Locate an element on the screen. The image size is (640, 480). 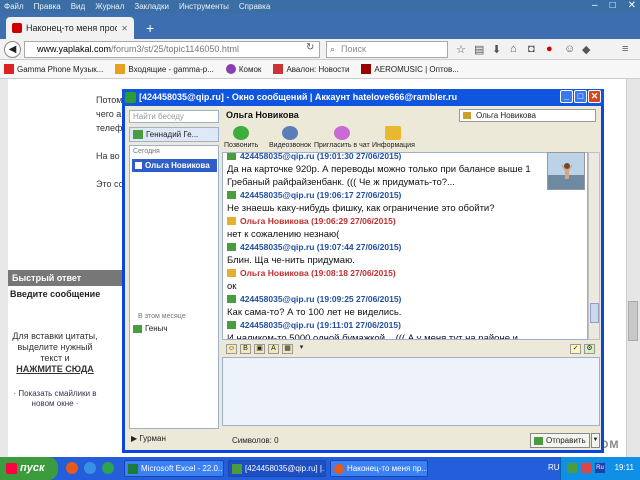
pocket-icon: ◘ is located at coordinates (531, 49).